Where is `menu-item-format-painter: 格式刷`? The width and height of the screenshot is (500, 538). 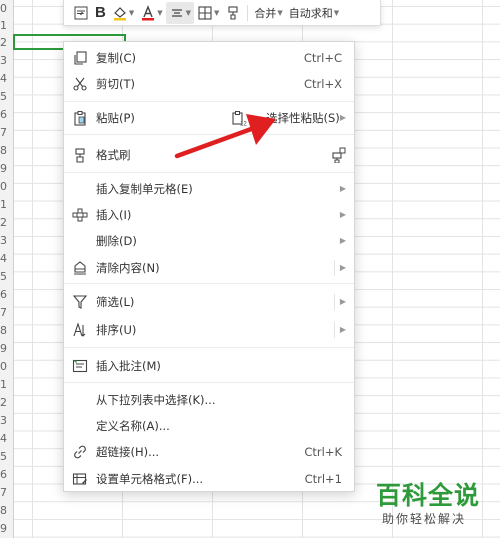 menu-item-format-painter: 格式刷 is located at coordinates (209, 155).